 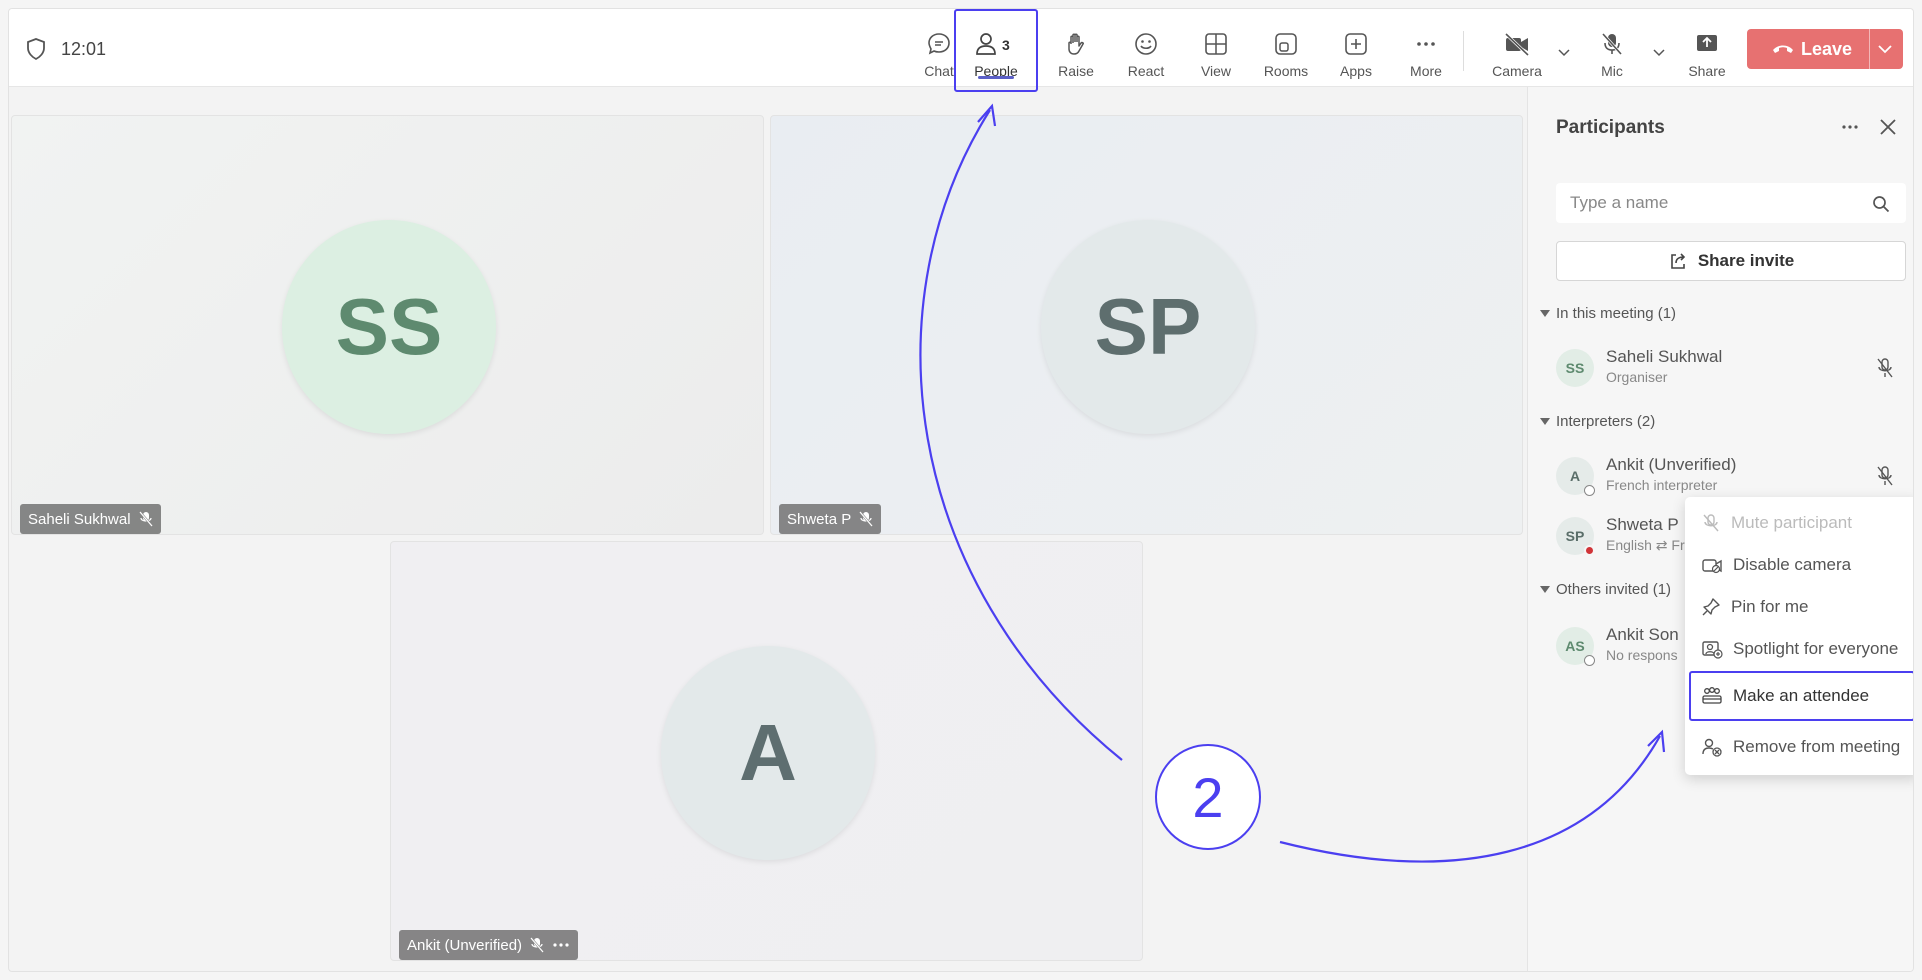 What do you see at coordinates (1816, 648) in the screenshot?
I see `menu-item-label: Spotlight for everyone` at bounding box center [1816, 648].